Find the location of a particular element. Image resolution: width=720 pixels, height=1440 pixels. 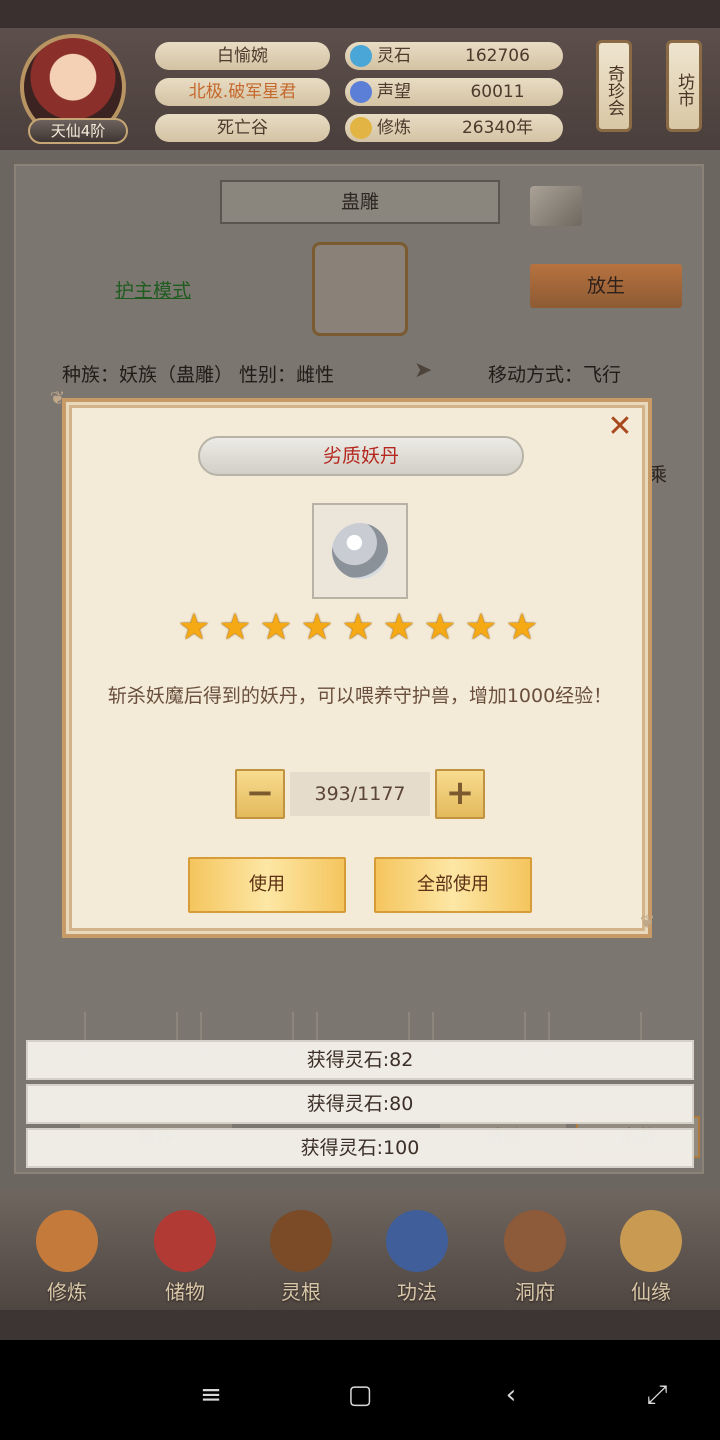

item-icon-frame is located at coordinates (360, 551).